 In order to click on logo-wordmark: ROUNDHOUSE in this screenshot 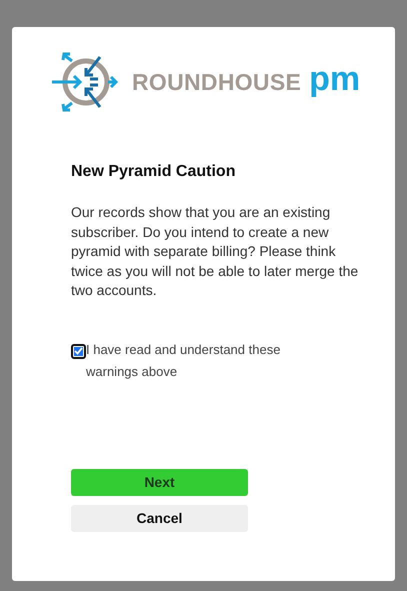, I will do `click(217, 82)`.